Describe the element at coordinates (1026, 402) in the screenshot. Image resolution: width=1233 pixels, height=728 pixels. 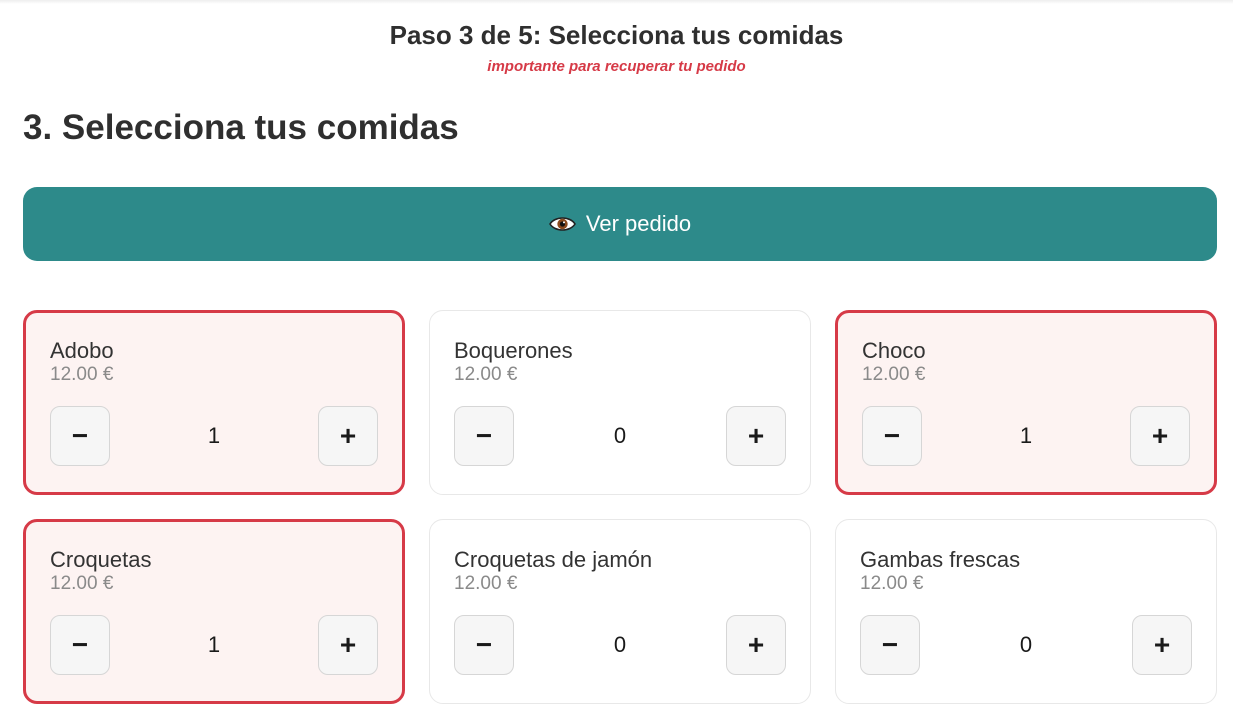
I see `food-card-choco: Choco 12.00 € − 1 +` at that location.